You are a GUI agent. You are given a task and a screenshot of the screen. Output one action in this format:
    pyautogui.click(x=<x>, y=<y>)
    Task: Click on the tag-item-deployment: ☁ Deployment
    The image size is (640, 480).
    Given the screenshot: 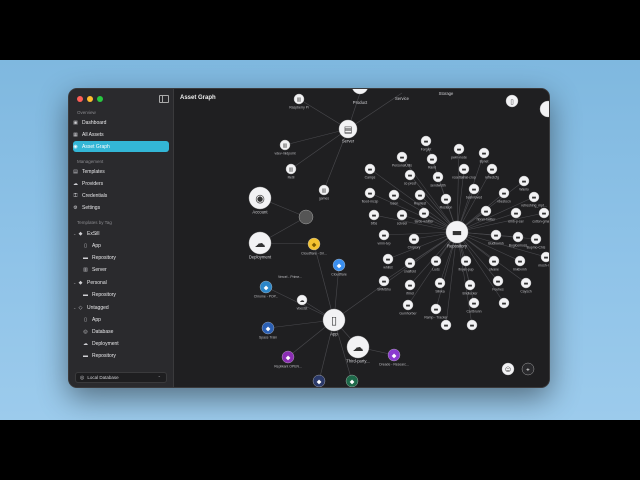 What is the action you would take?
    pyautogui.click(x=126, y=343)
    